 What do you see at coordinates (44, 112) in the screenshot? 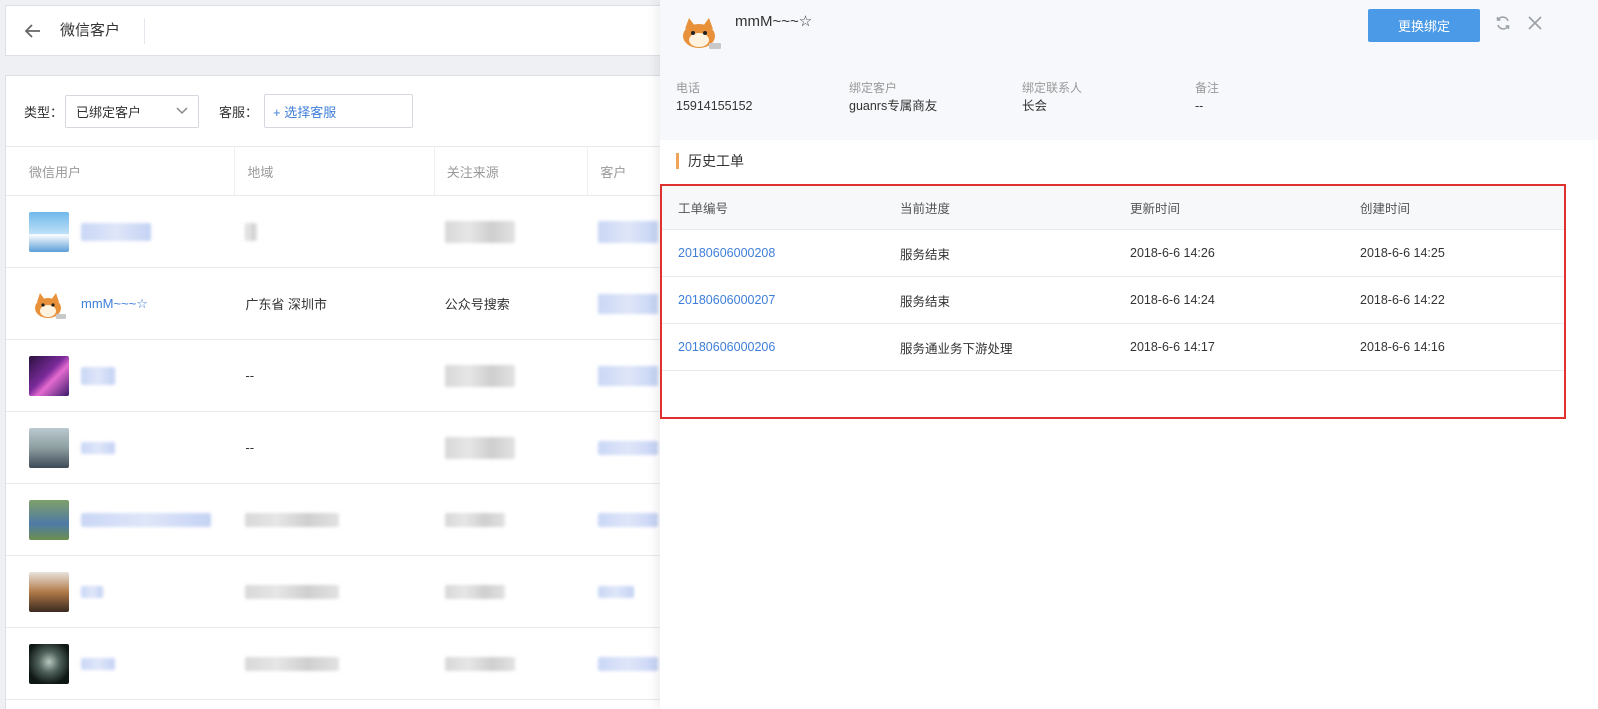
I see `type-filter-label: 类型：` at bounding box center [44, 112].